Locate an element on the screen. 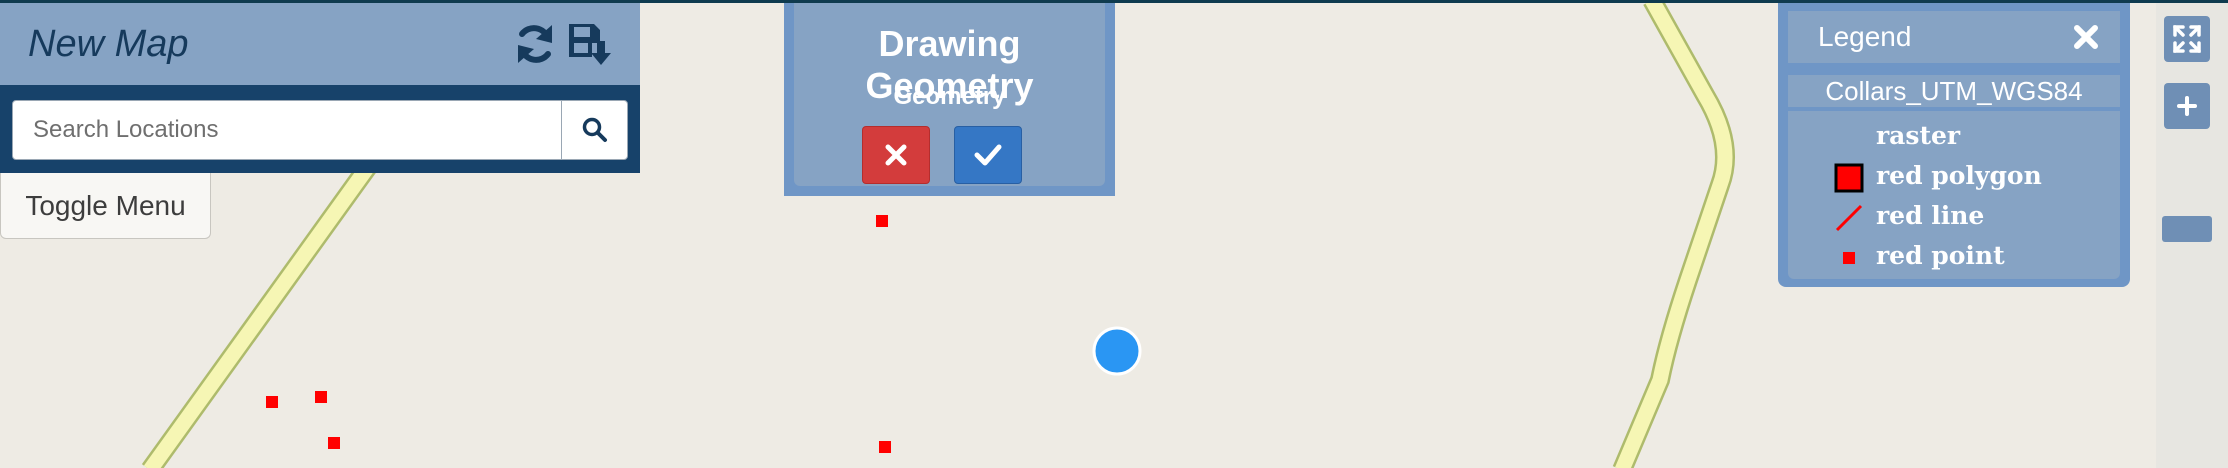  zoom-in-button is located at coordinates (2187, 106).